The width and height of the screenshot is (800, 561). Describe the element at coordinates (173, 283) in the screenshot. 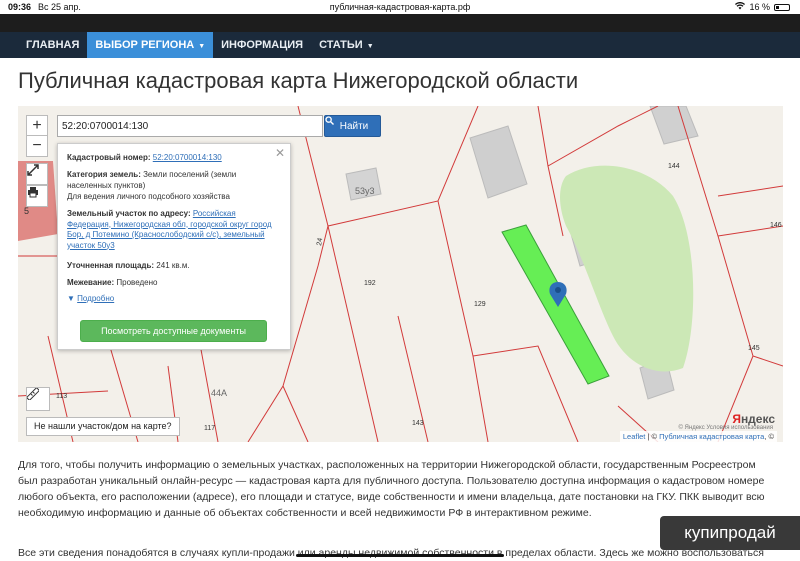

I see `survey-row: Межевание: Проведено` at that location.